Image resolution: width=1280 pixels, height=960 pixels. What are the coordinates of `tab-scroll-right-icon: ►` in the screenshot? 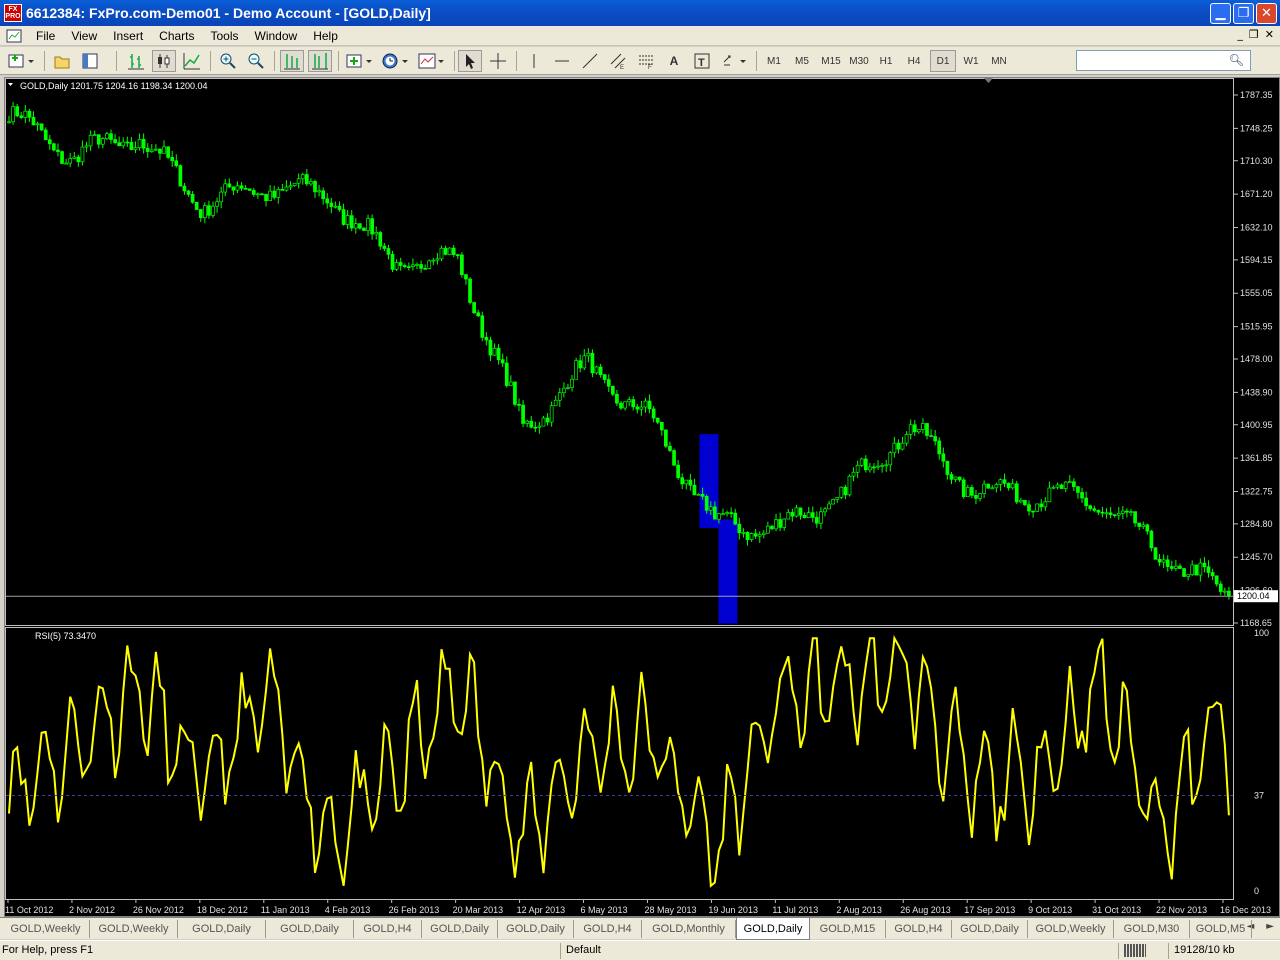 It's located at (1270, 926).